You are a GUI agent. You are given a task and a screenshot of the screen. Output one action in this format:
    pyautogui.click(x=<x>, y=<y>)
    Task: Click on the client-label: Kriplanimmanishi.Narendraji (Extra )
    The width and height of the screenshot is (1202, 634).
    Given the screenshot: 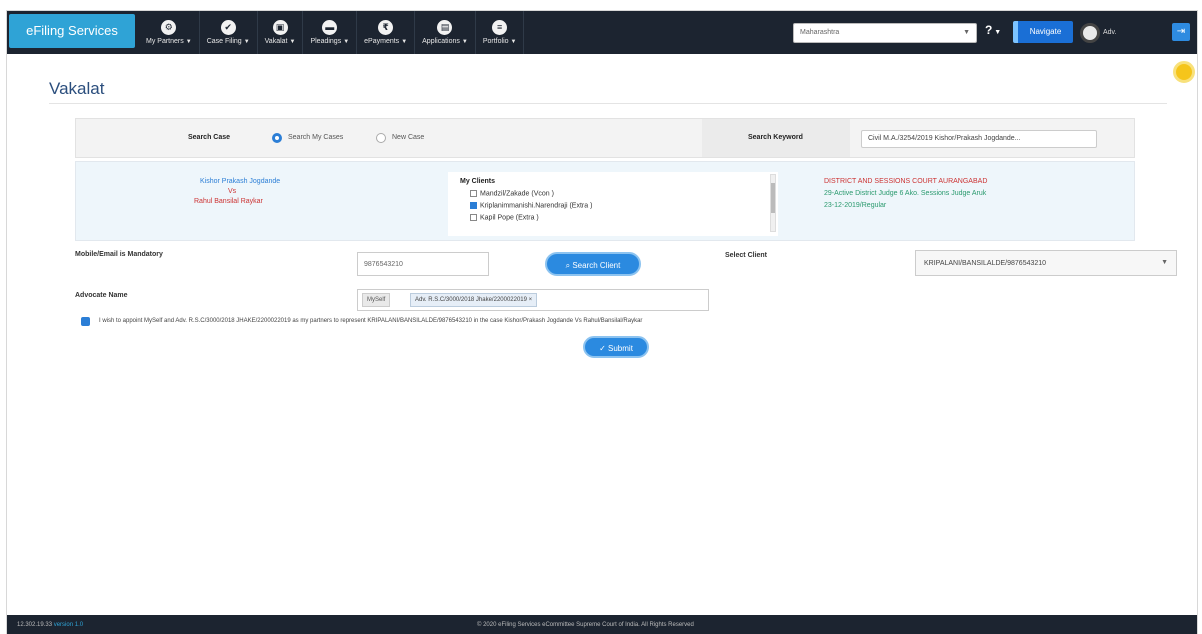 What is the action you would take?
    pyautogui.click(x=536, y=206)
    